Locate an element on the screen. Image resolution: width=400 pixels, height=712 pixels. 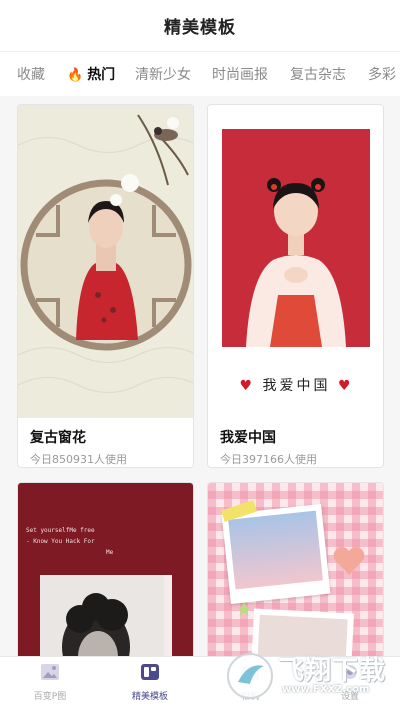
nav-item-templates: 精美模板 is located at coordinates (150, 682).